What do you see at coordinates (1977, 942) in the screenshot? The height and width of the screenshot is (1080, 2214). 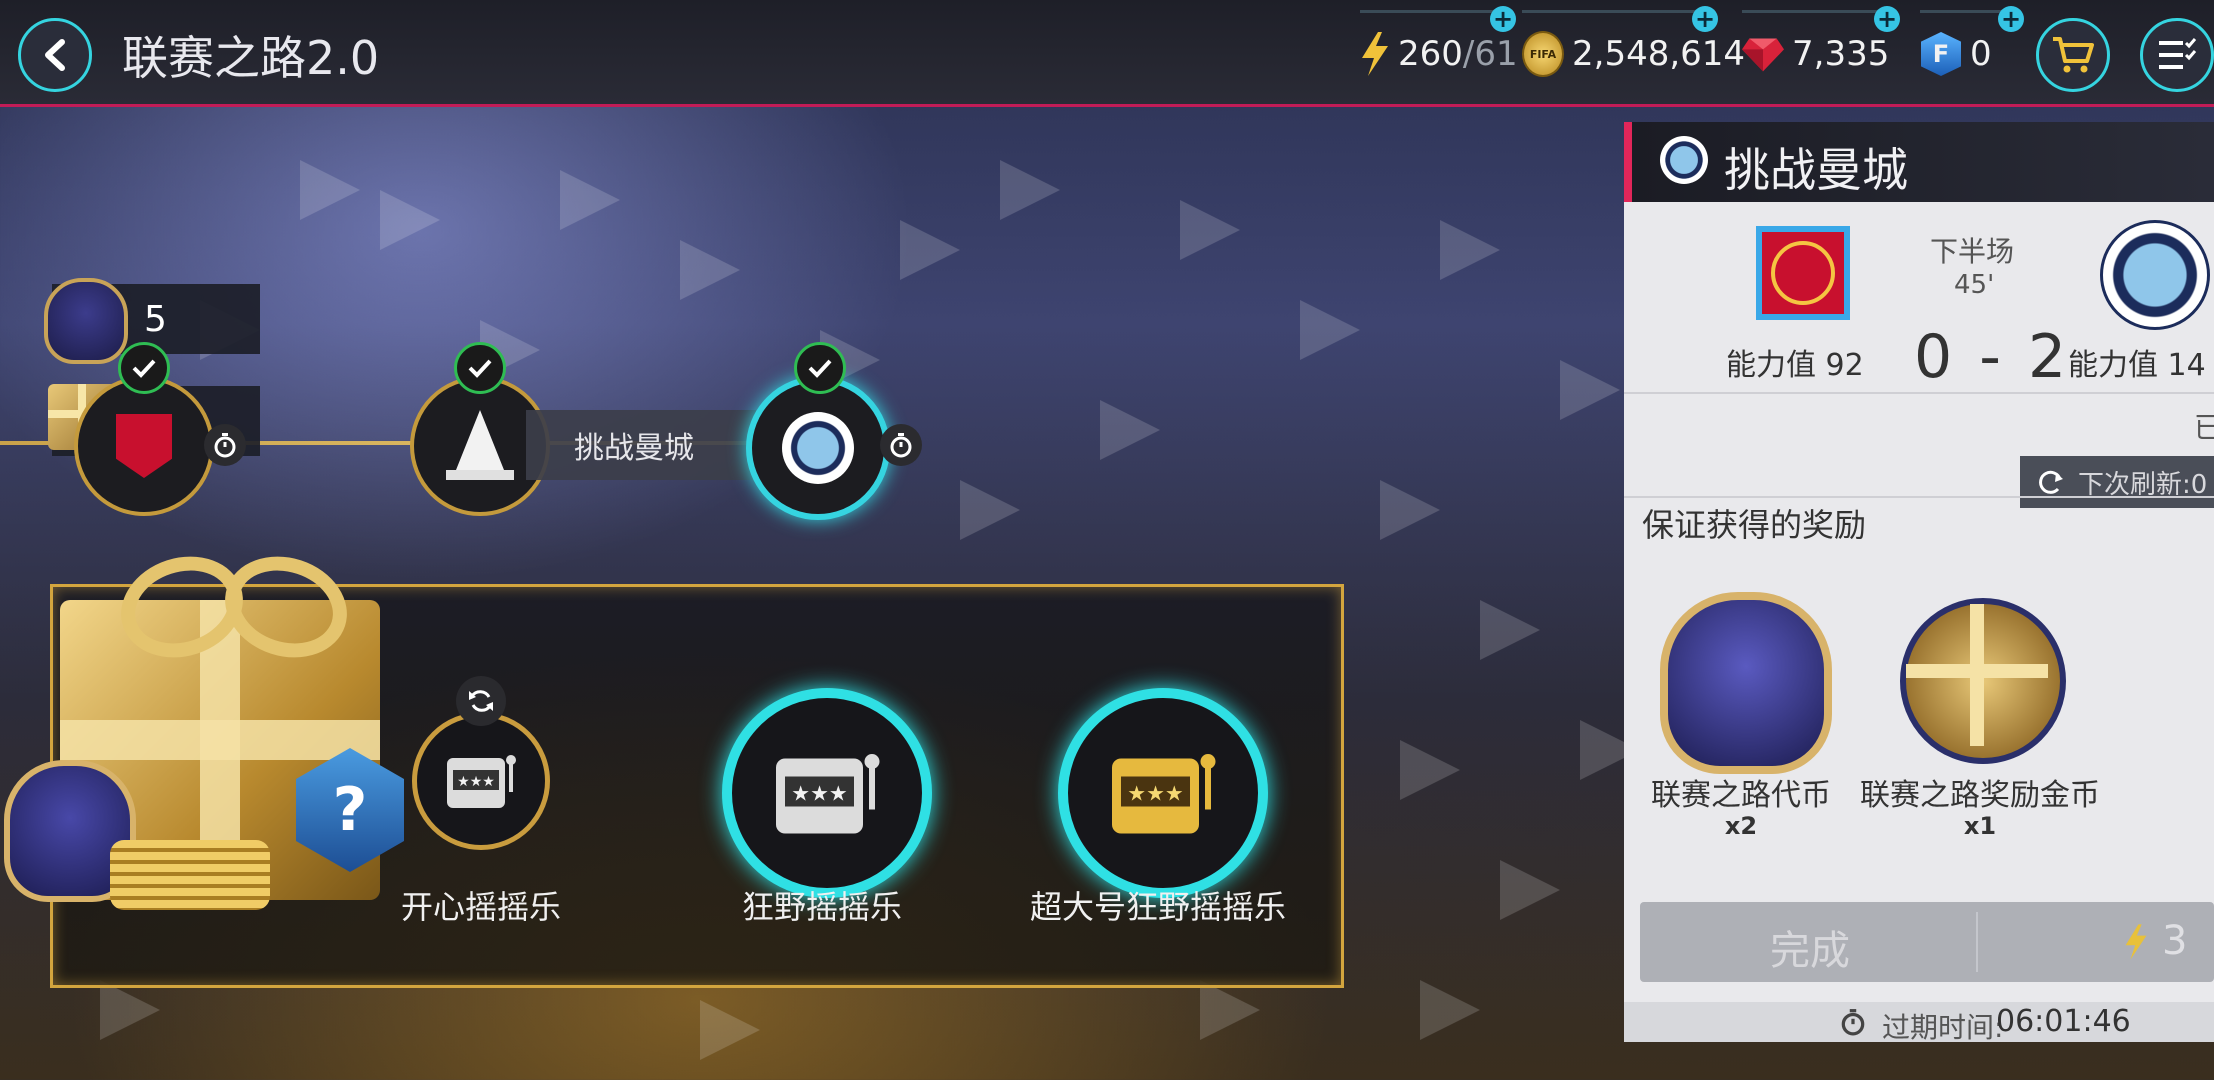 I see `complete-button-divider` at bounding box center [1977, 942].